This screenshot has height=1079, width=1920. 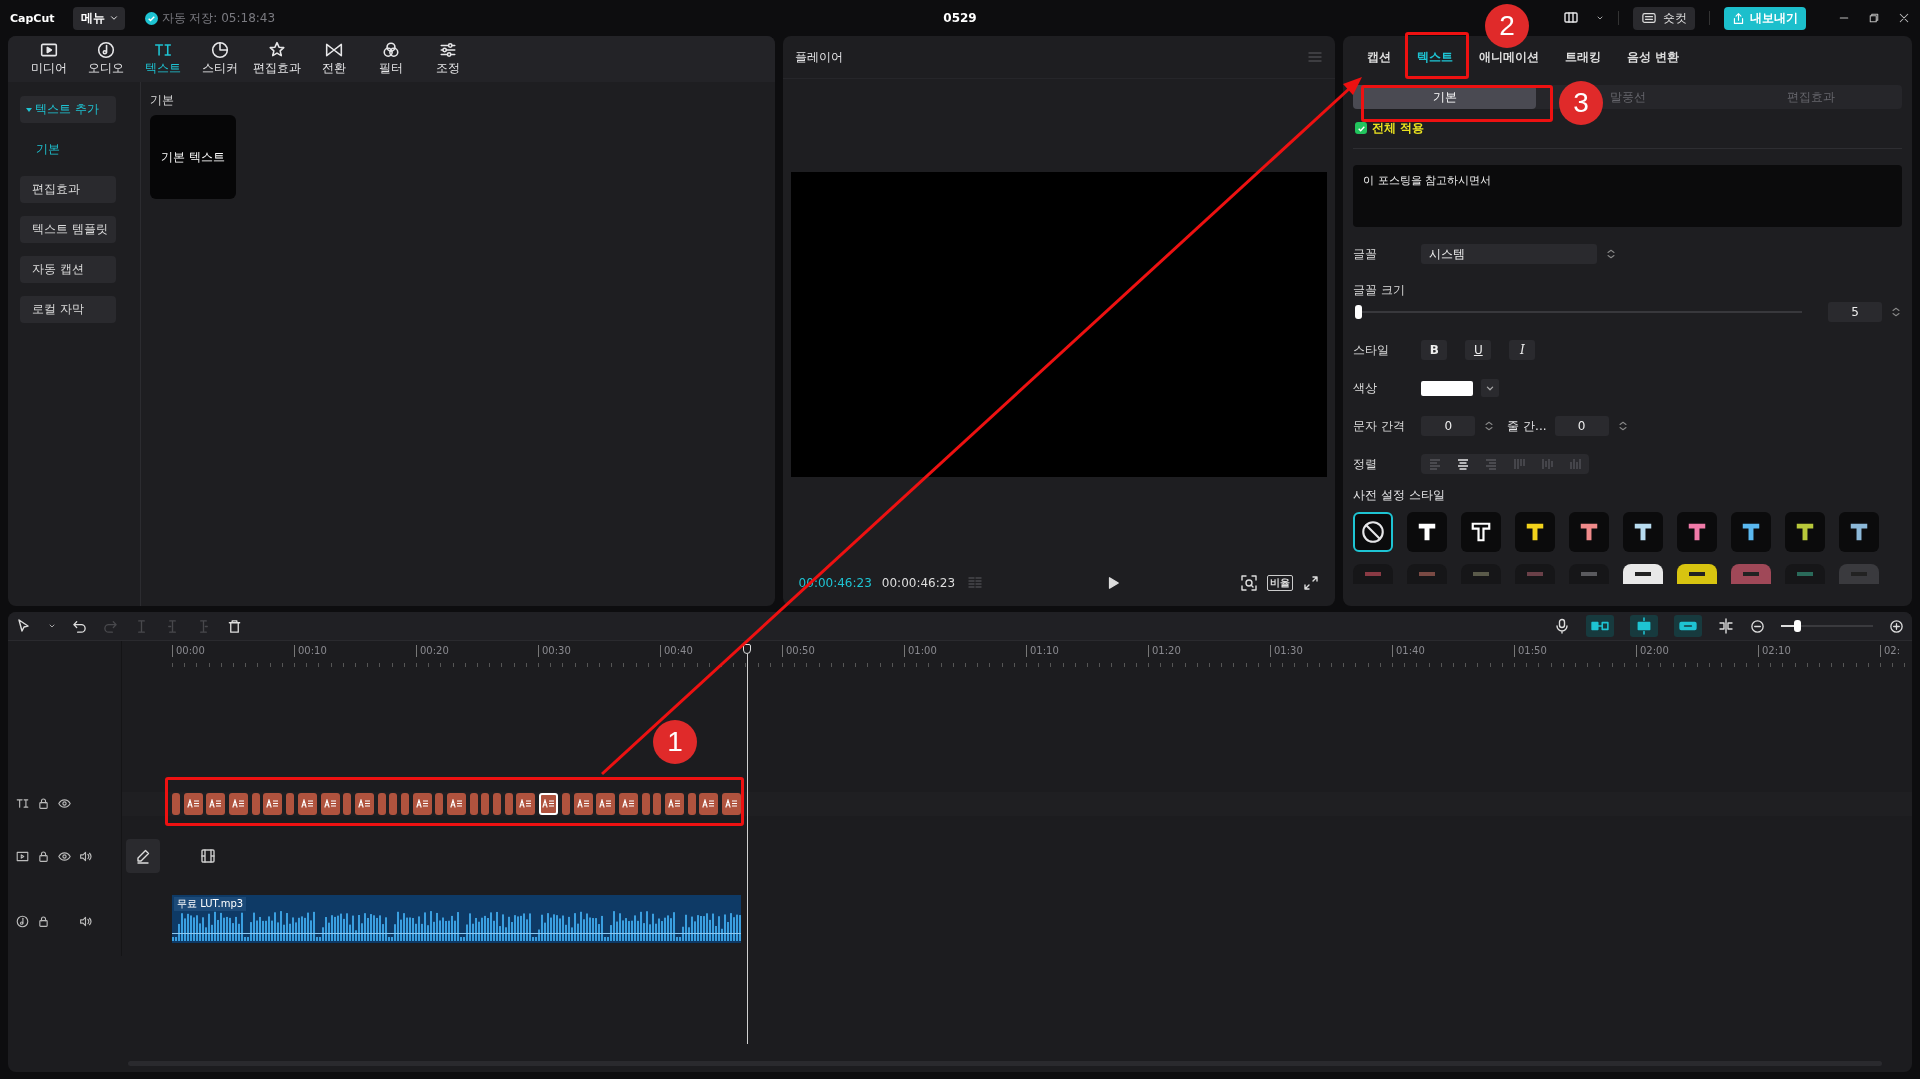 I want to click on sidebar-item: 텍스트 추가, so click(x=68, y=109).